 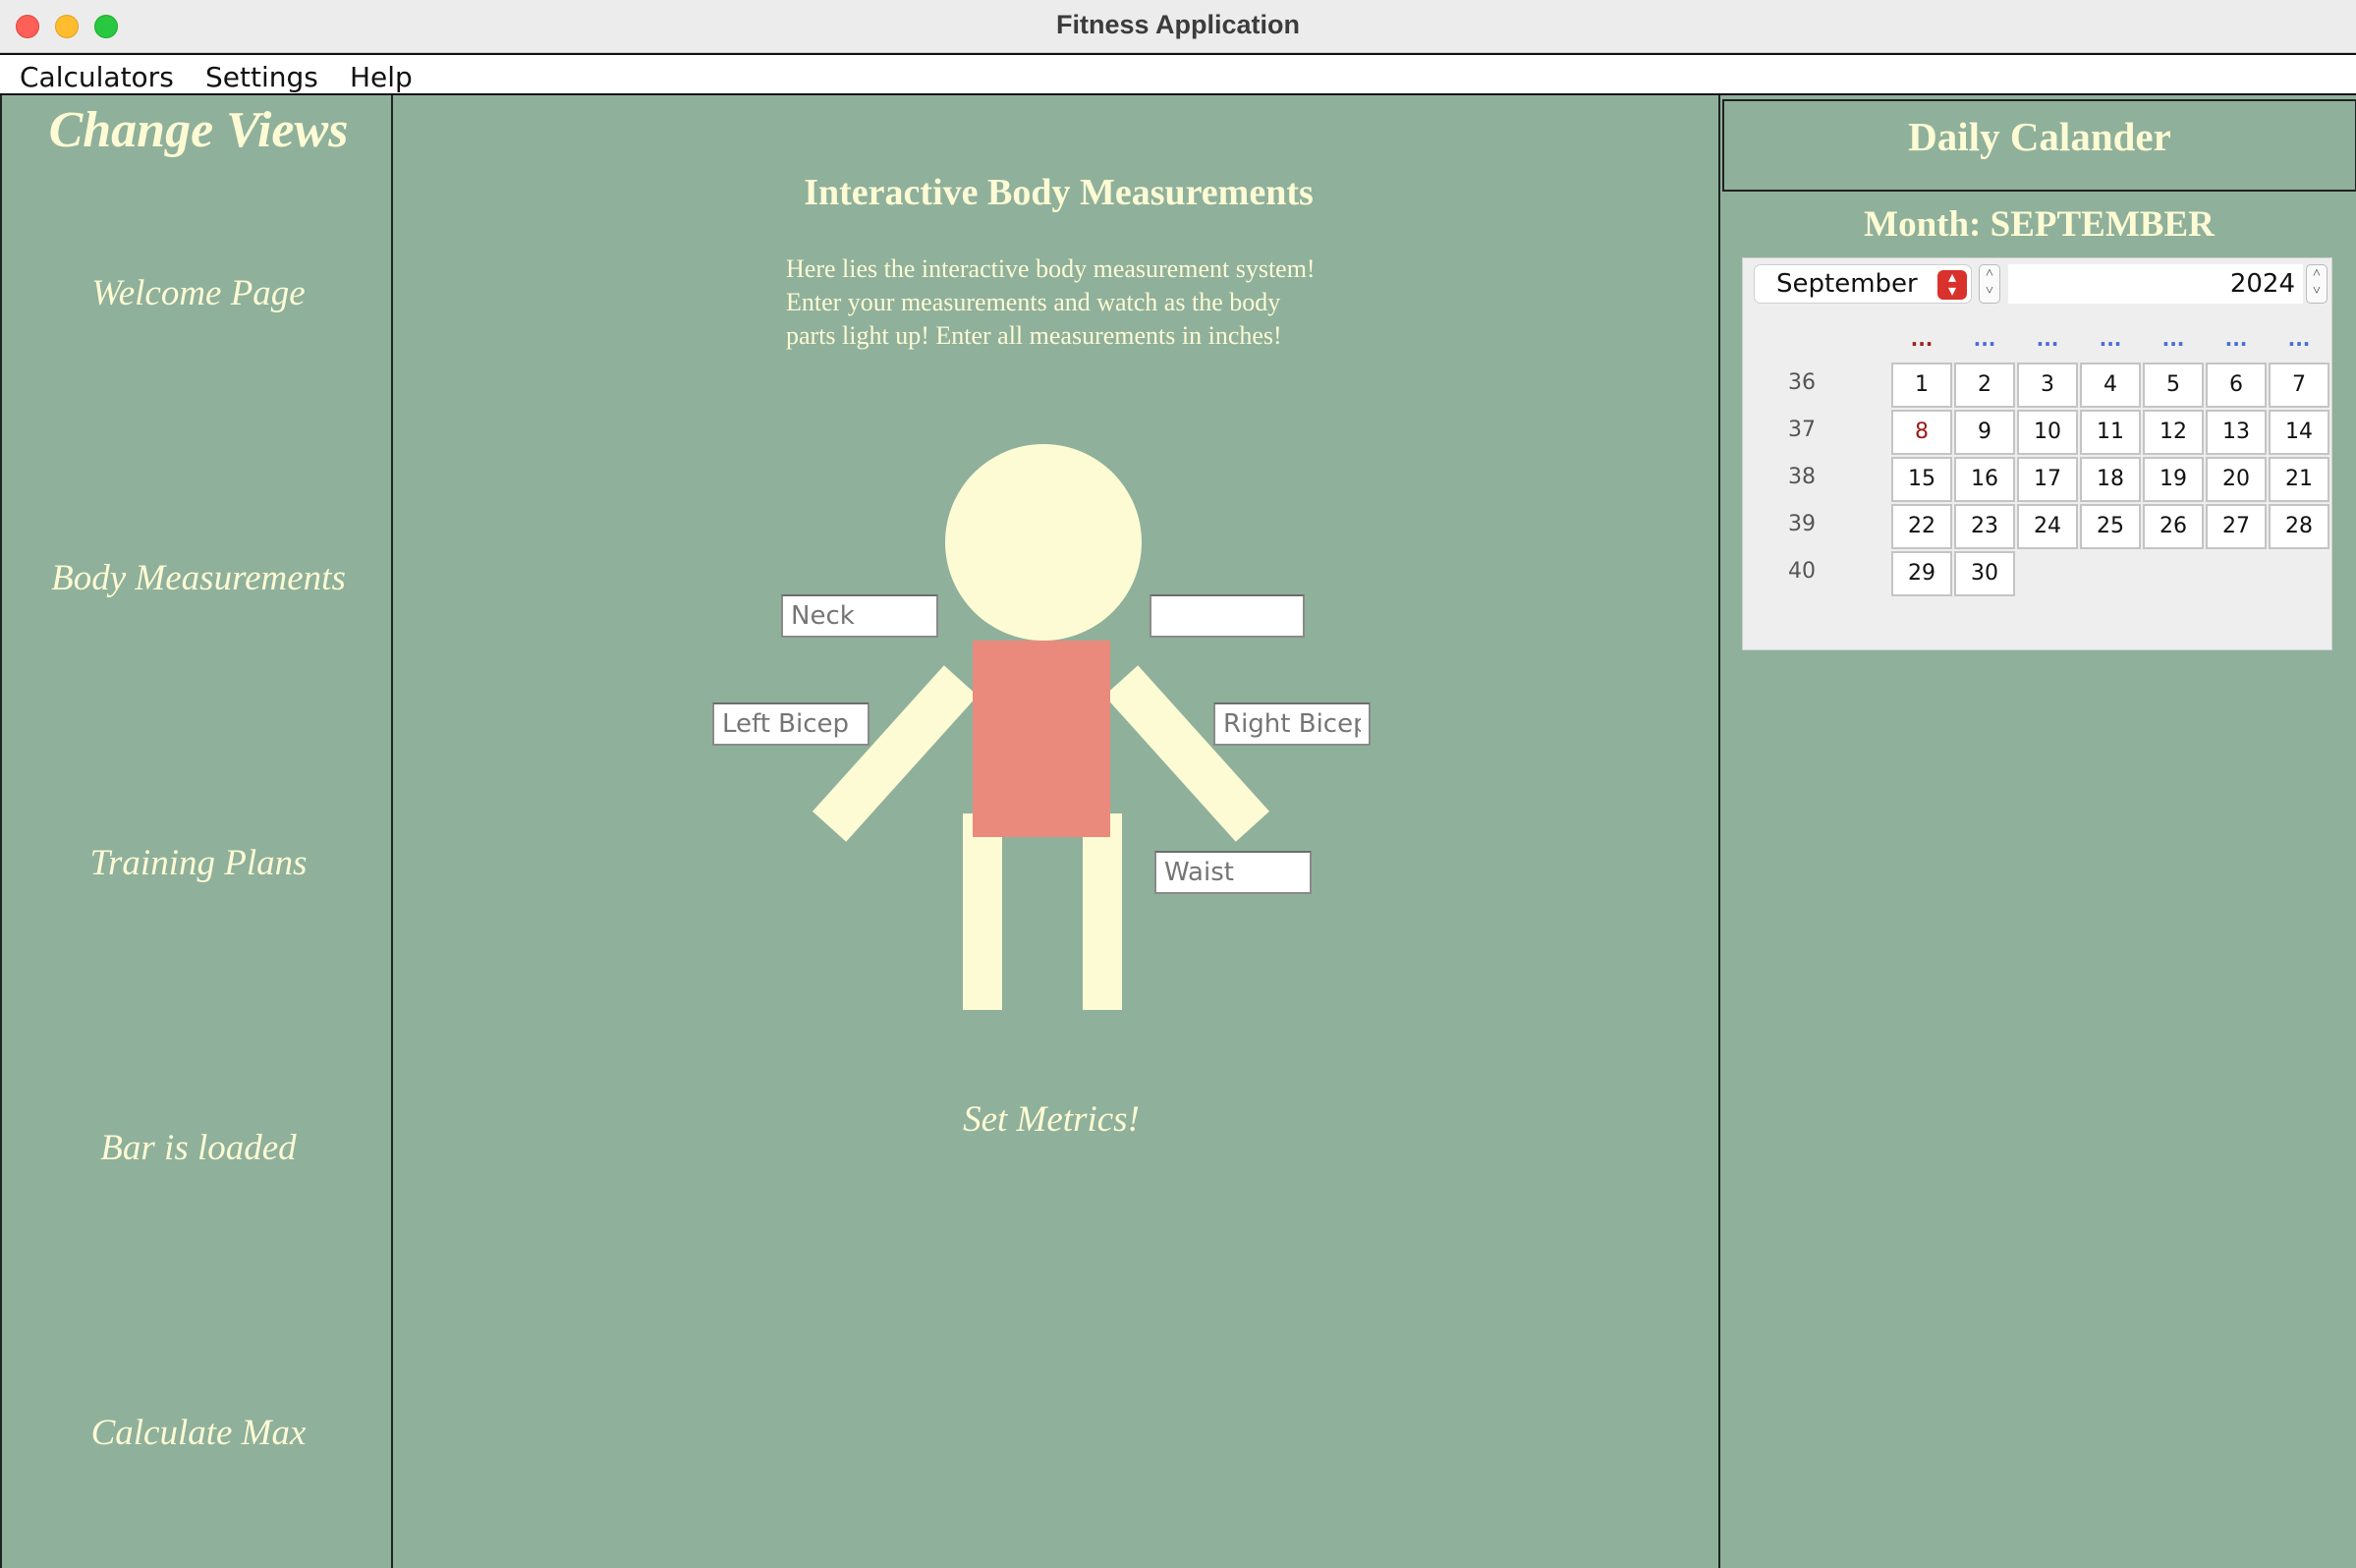 I want to click on left-leg, so click(x=982, y=911).